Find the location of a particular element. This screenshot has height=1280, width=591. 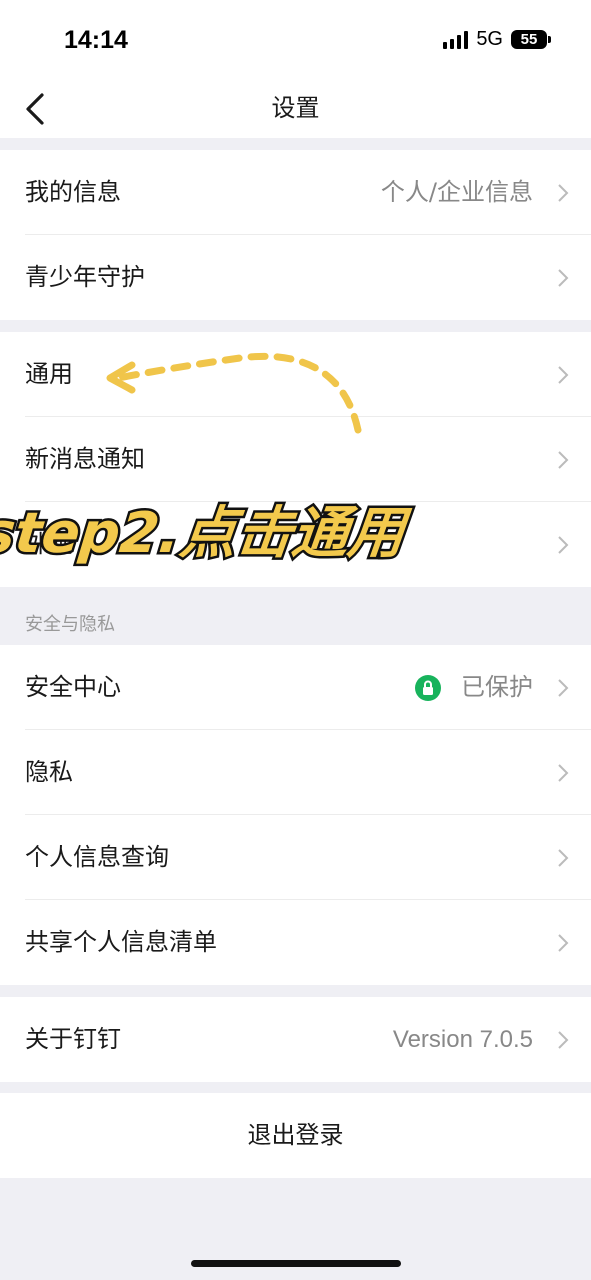

home-indicator is located at coordinates (296, 1263).